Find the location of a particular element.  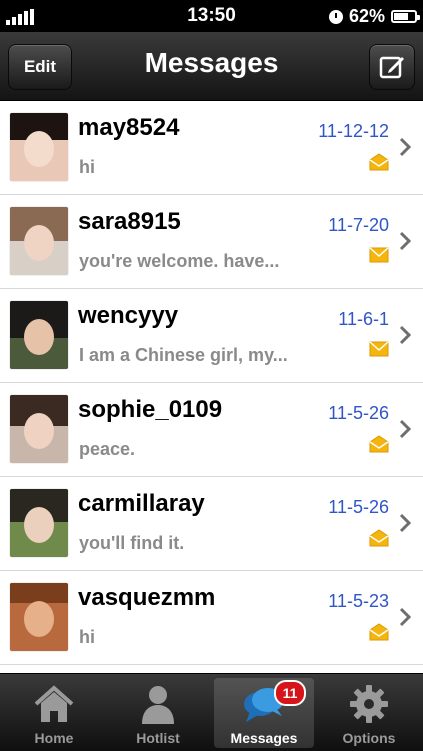

message-date: 11-12-12 is located at coordinates (353, 131).